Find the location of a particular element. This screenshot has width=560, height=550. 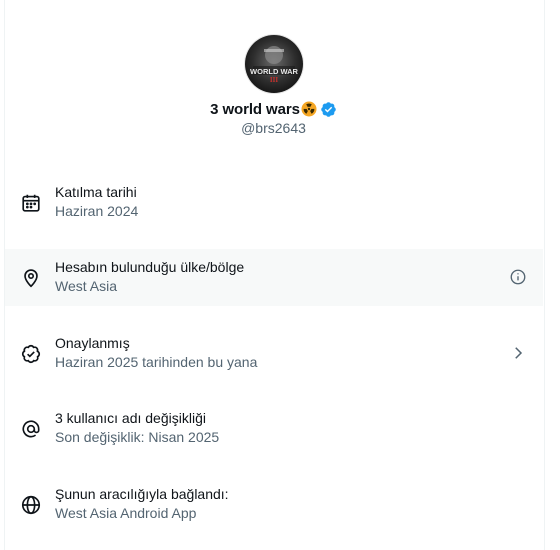

avatar: WORLD WAR III is located at coordinates (274, 64).